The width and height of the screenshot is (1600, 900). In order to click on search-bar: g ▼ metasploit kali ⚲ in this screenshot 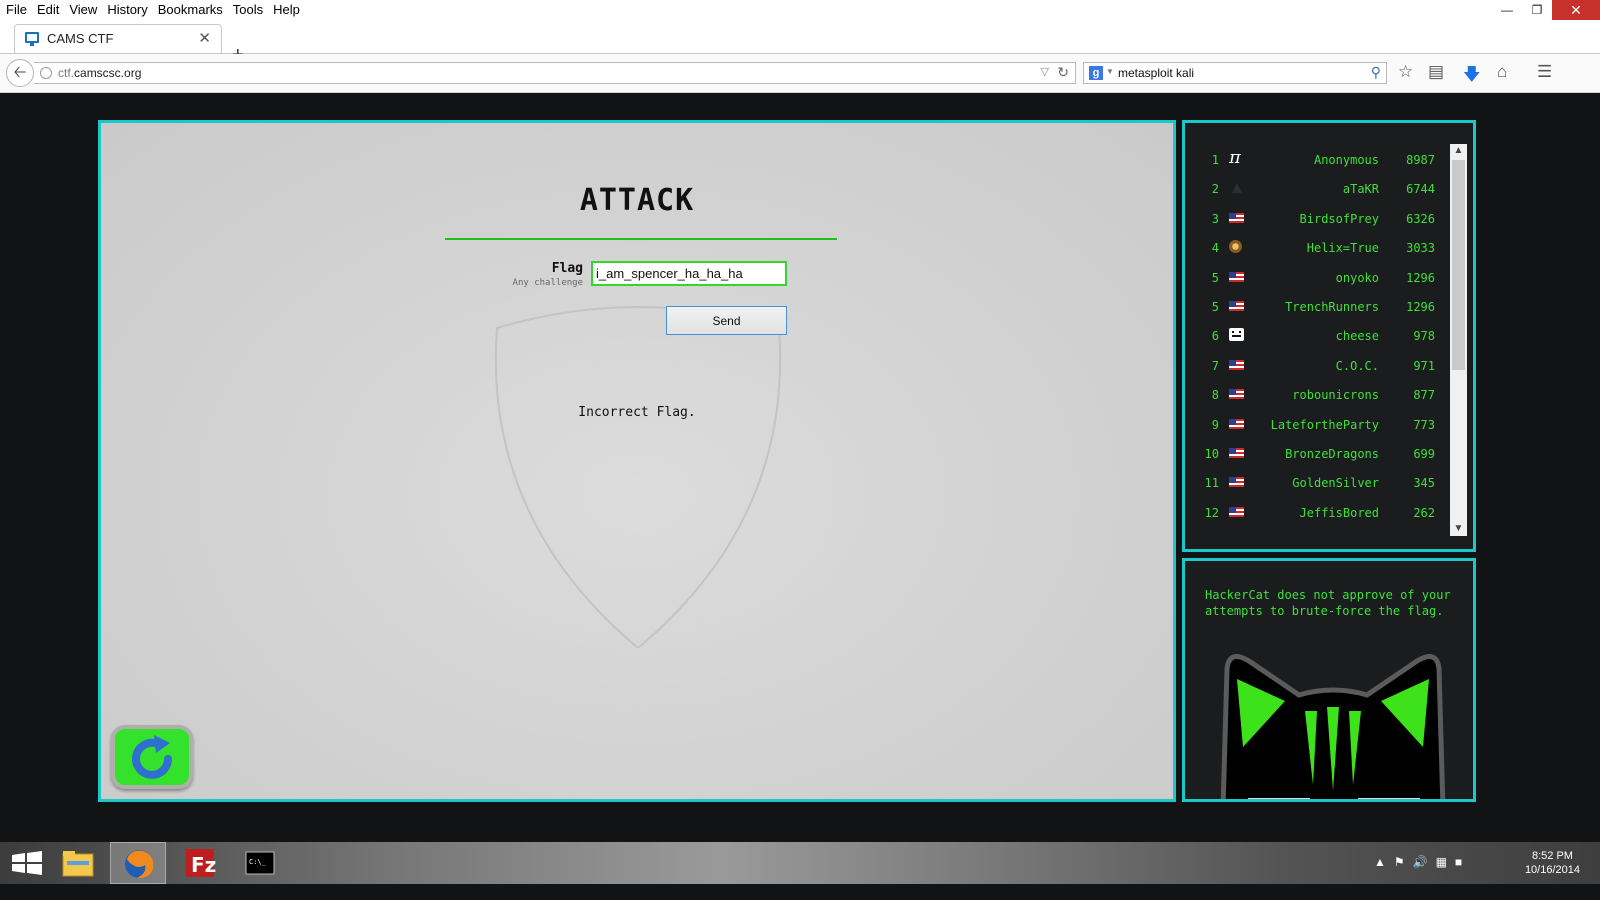, I will do `click(1235, 73)`.